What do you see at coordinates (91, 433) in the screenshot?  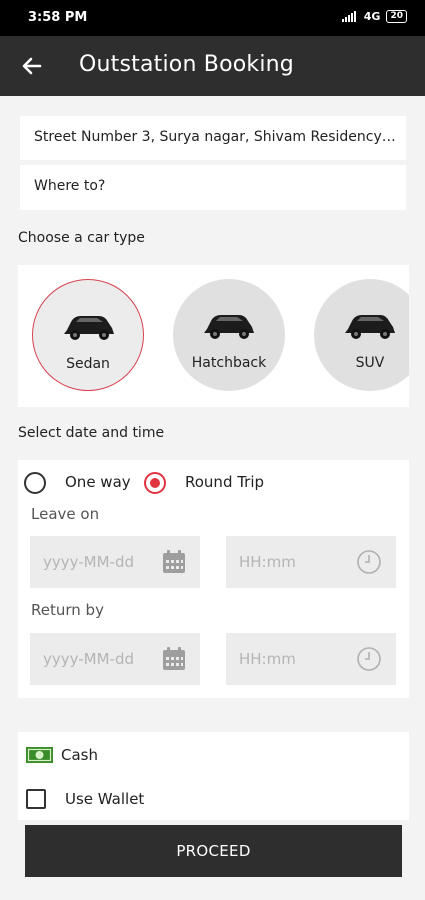 I see `date-time-label: Select date and time` at bounding box center [91, 433].